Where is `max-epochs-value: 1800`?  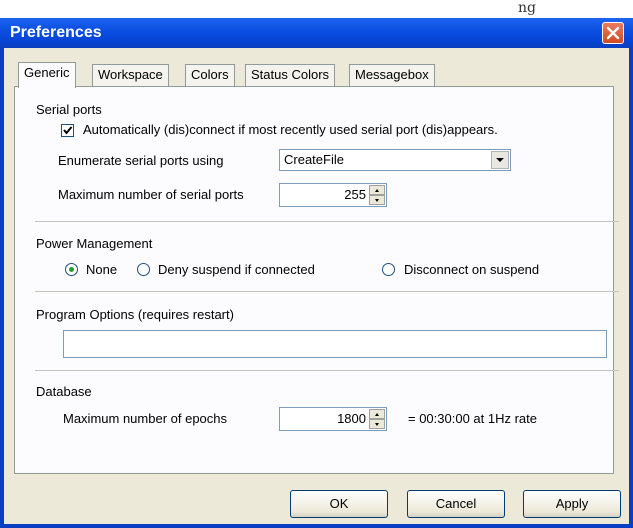 max-epochs-value: 1800 is located at coordinates (351, 418).